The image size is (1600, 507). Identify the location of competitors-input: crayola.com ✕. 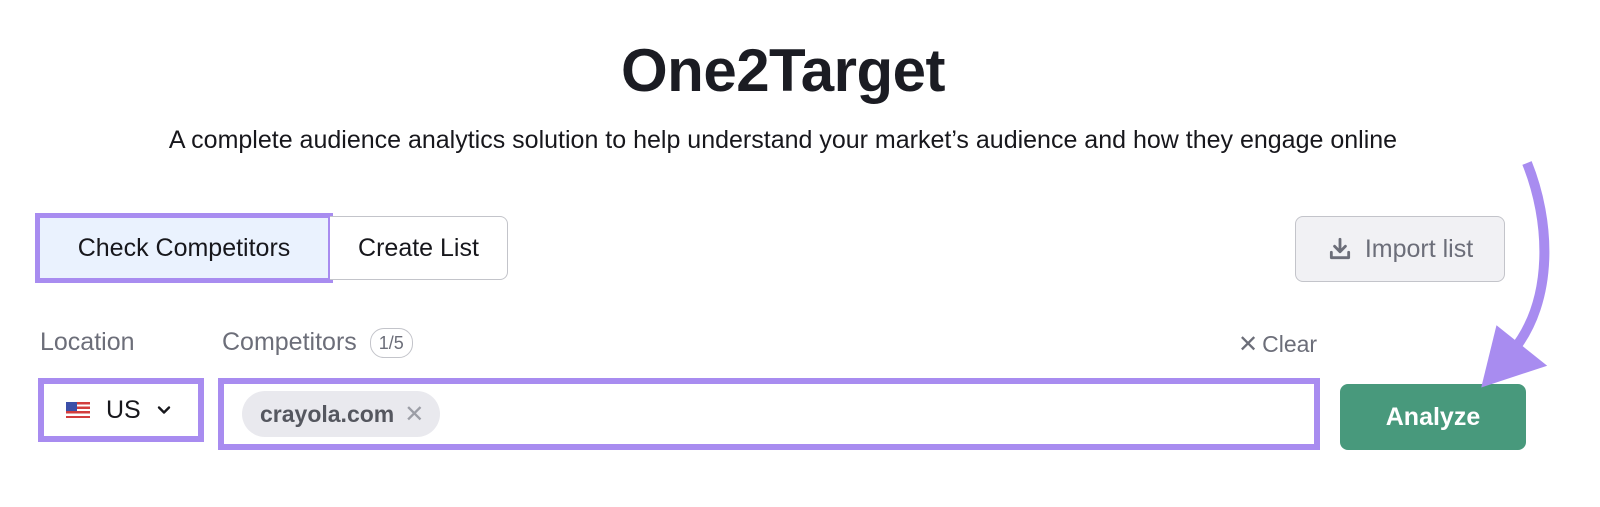
(769, 414).